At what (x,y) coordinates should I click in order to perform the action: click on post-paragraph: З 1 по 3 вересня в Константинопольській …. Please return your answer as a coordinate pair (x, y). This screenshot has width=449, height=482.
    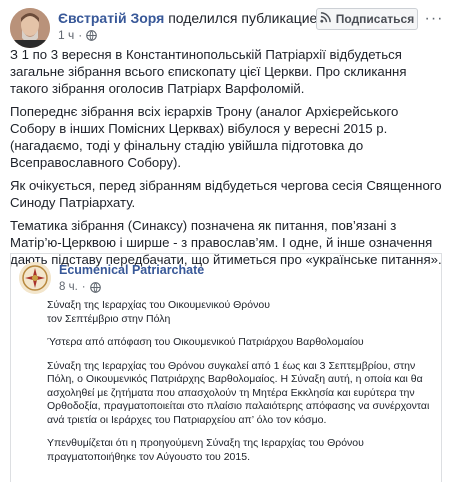
    Looking at the image, I should click on (208, 71).